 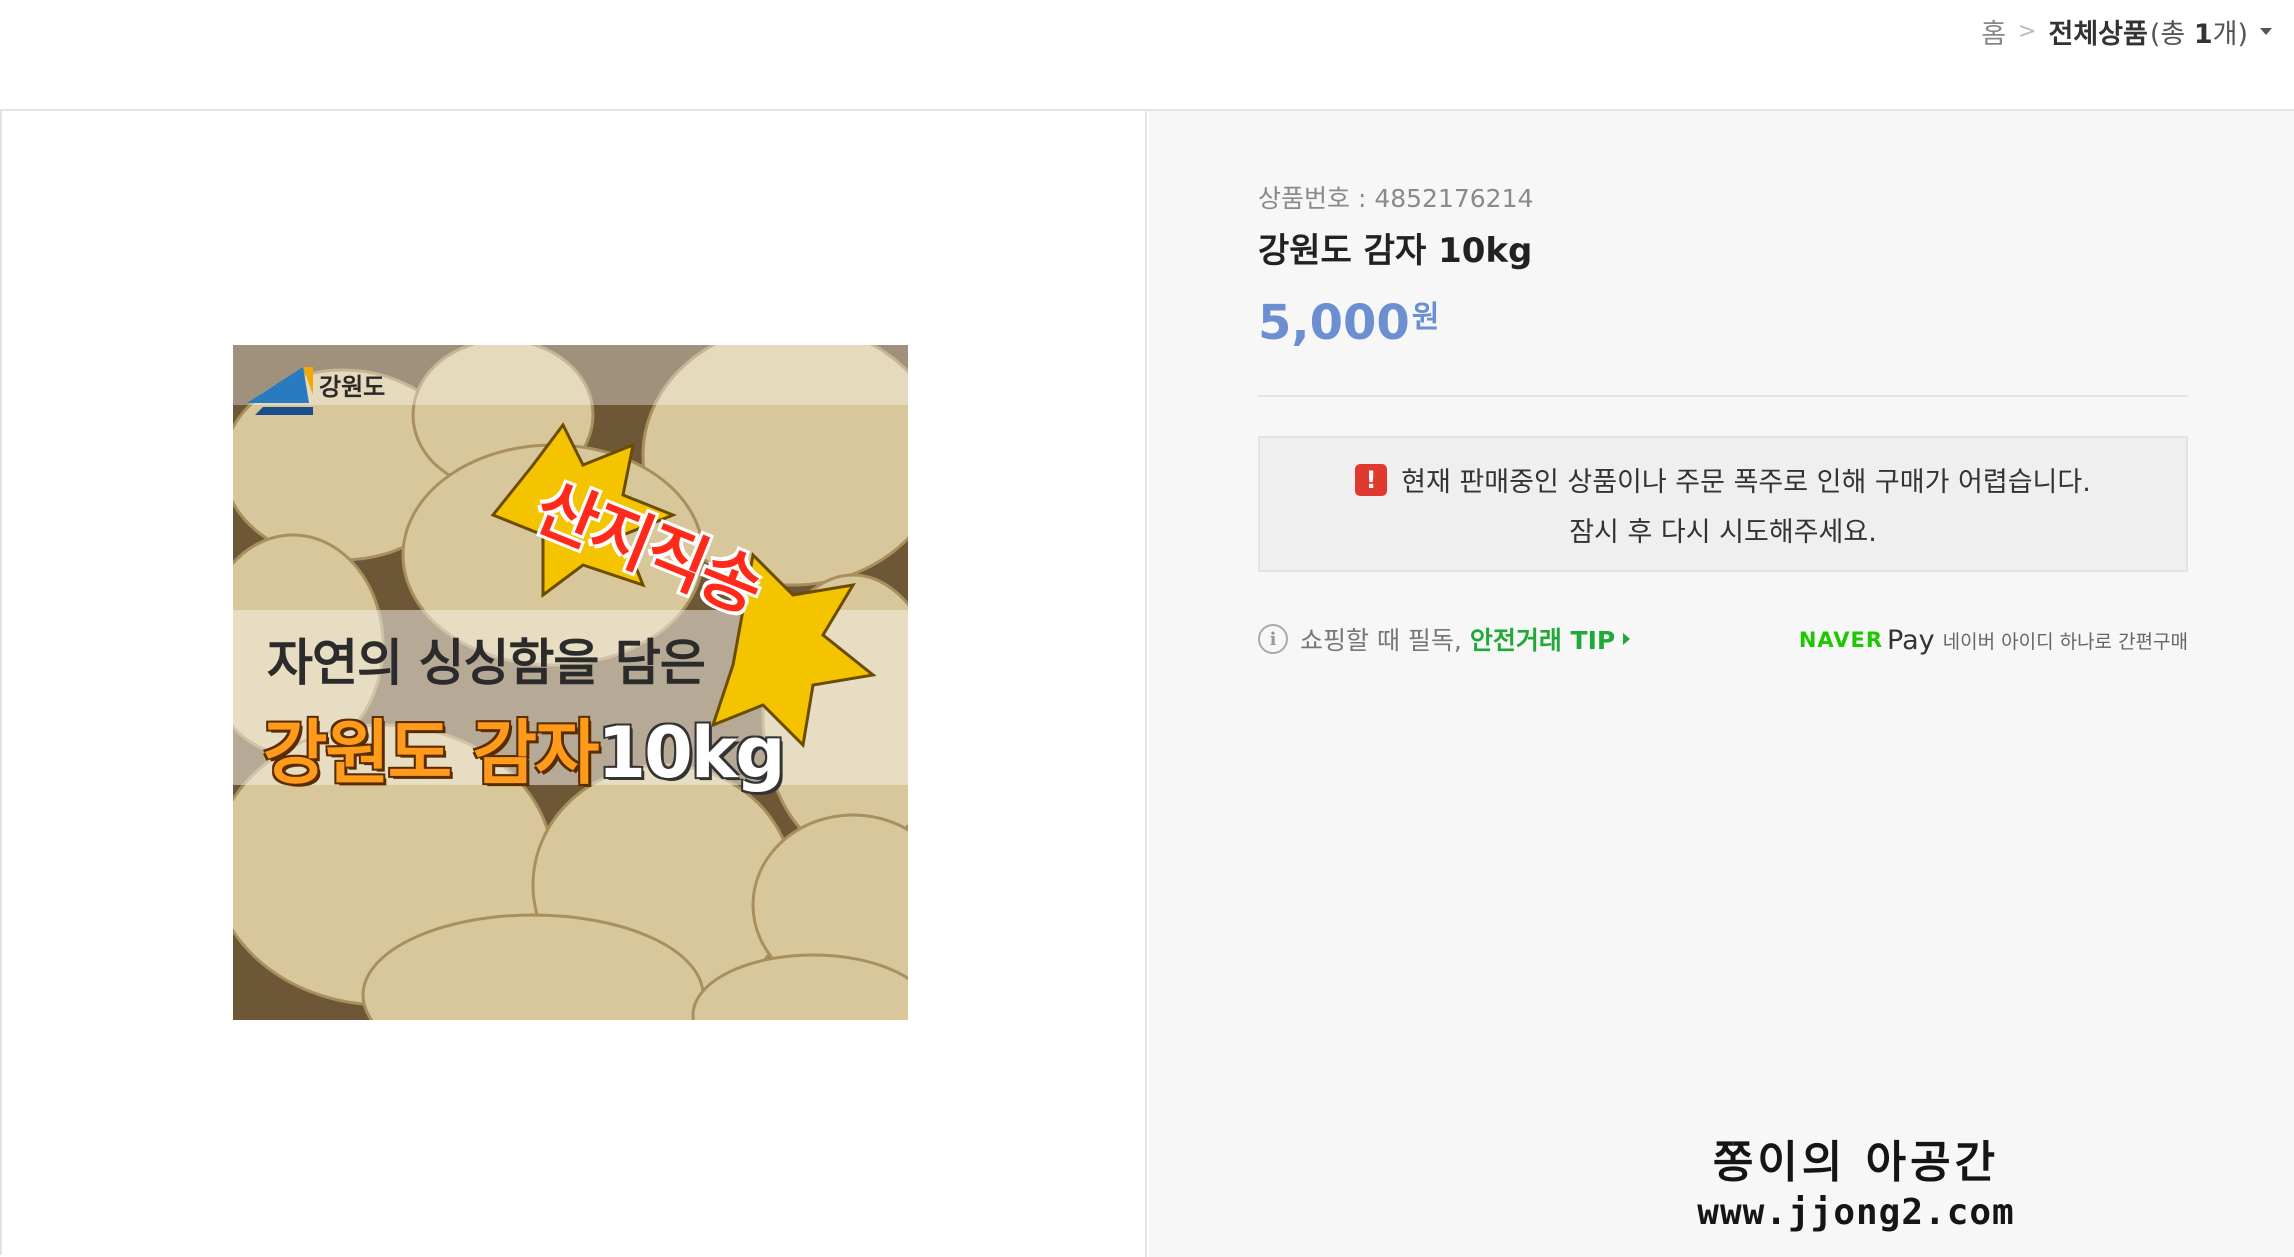 What do you see at coordinates (1425, 317) in the screenshot?
I see `price-currency: 원` at bounding box center [1425, 317].